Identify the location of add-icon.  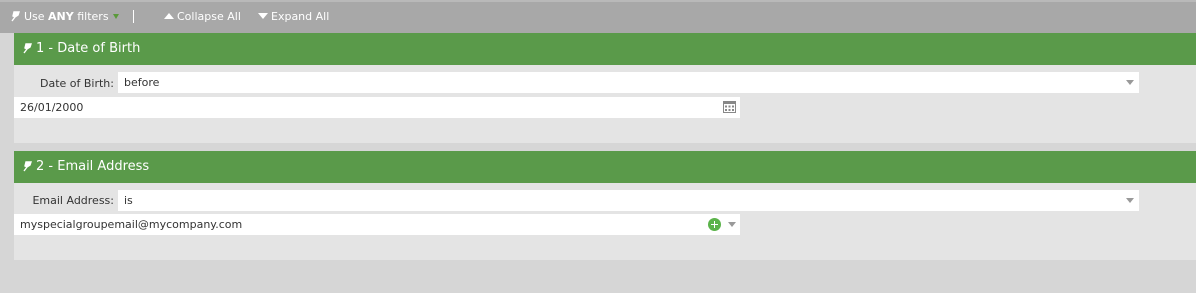
(714, 224).